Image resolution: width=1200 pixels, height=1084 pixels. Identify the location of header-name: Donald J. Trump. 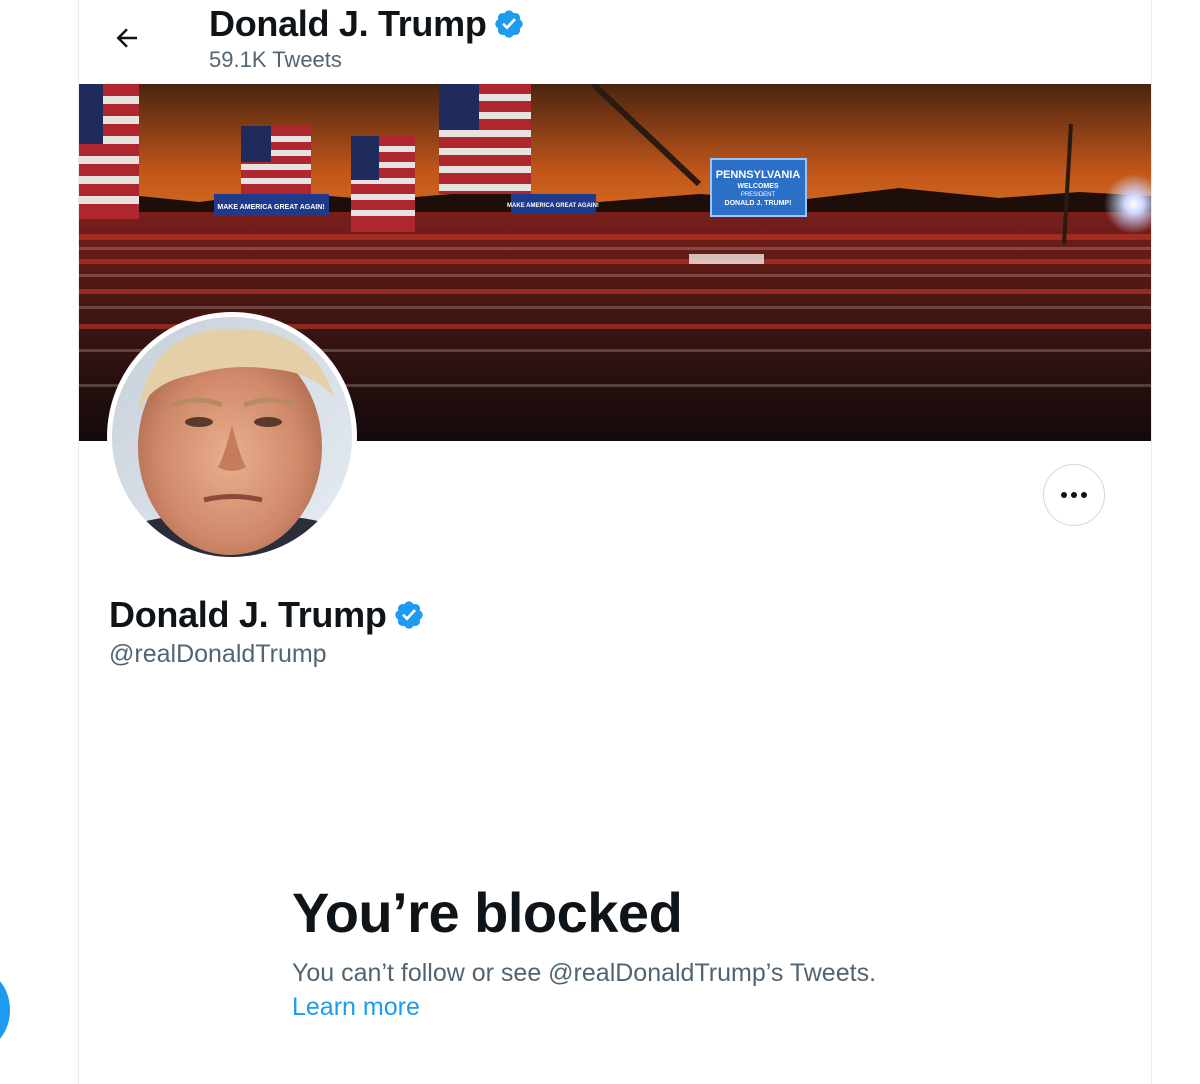
(348, 23).